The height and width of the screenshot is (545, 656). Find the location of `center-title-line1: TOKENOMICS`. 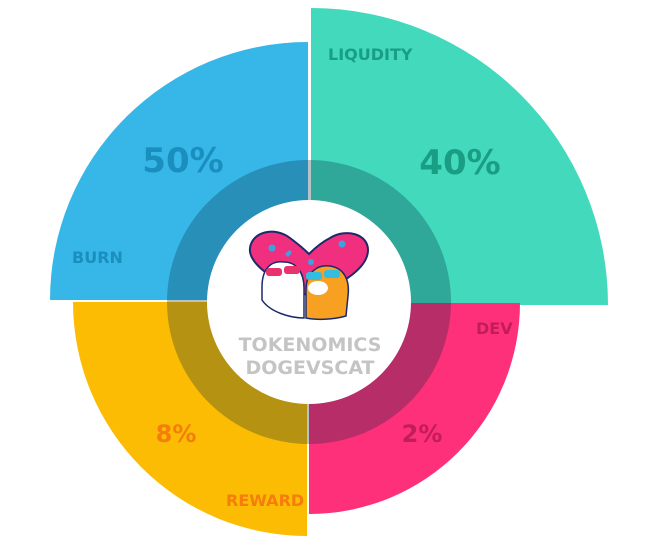

center-title-line1: TOKENOMICS is located at coordinates (310, 345).